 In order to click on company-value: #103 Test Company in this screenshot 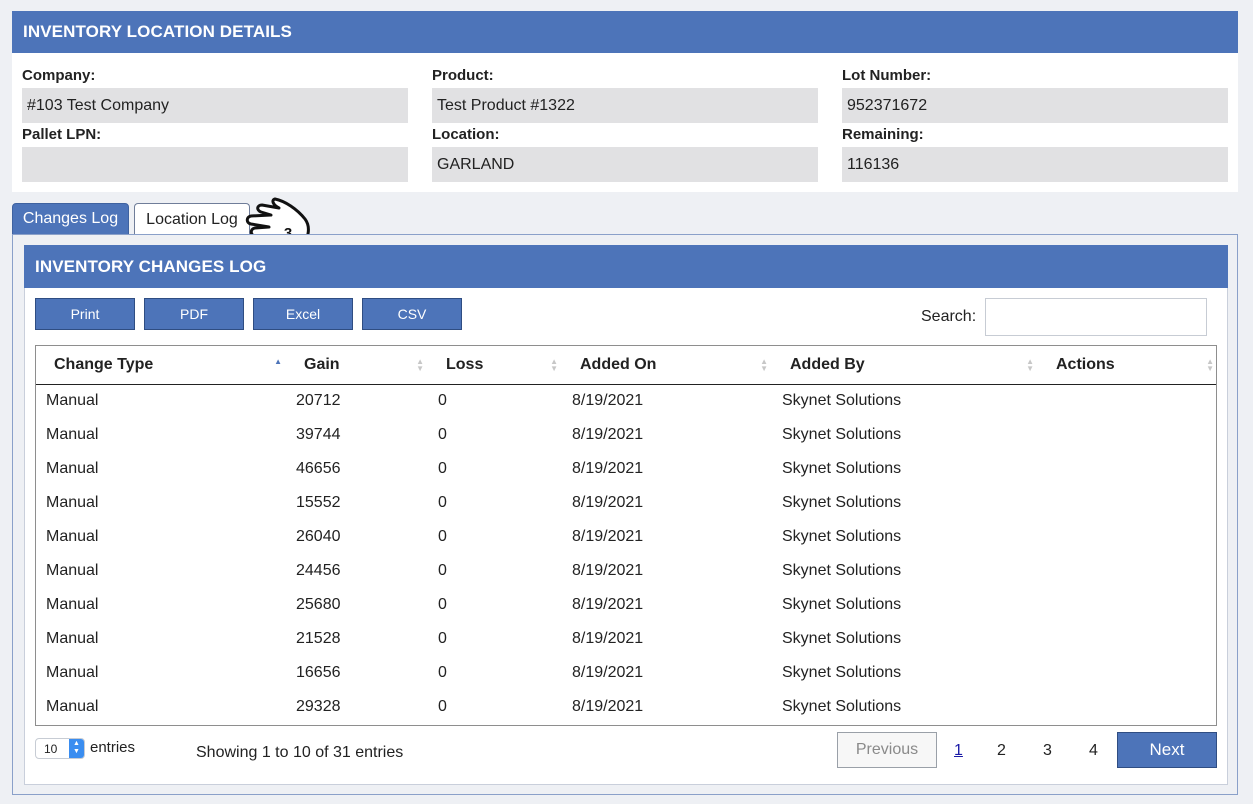, I will do `click(215, 105)`.